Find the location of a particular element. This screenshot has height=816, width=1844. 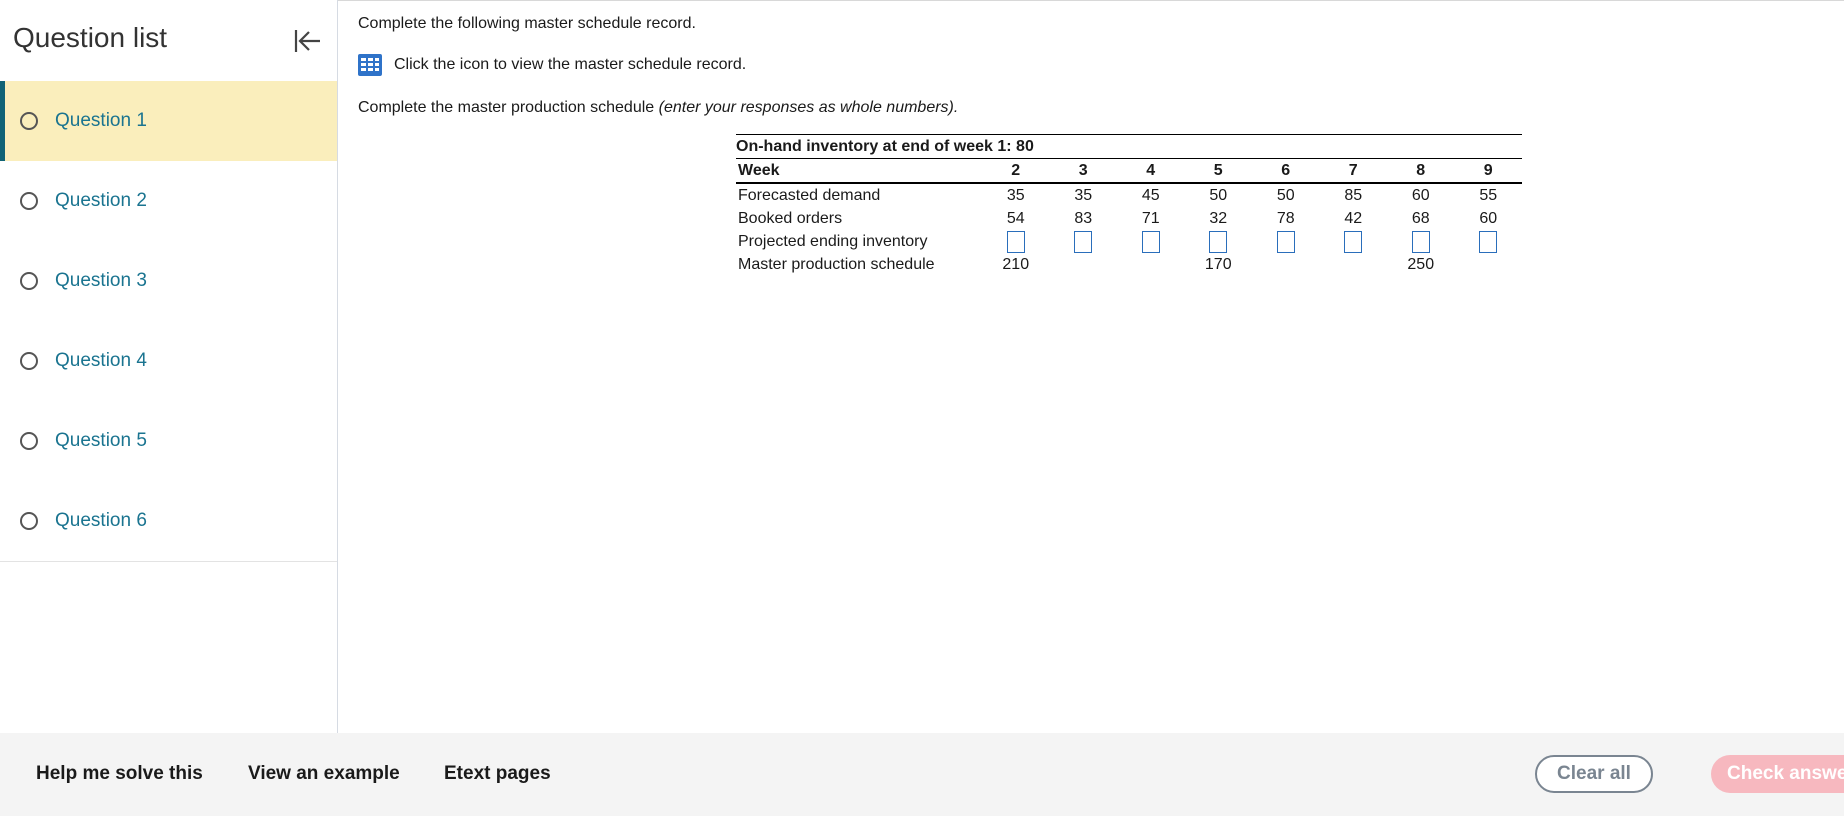

onhand-header: On-hand inventory at end of week 1: 80 is located at coordinates (1129, 146).